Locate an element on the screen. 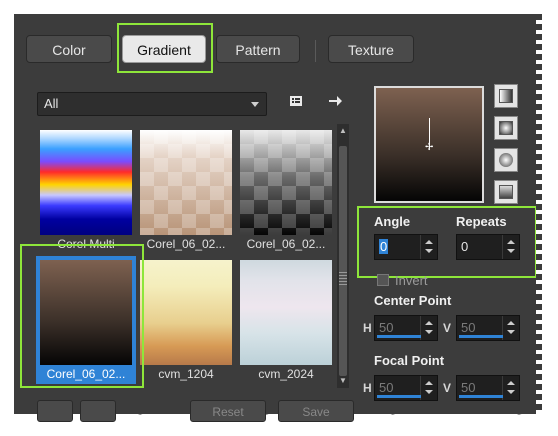 The width and height of the screenshot is (558, 436). center-v-value: 50 is located at coordinates (468, 327).